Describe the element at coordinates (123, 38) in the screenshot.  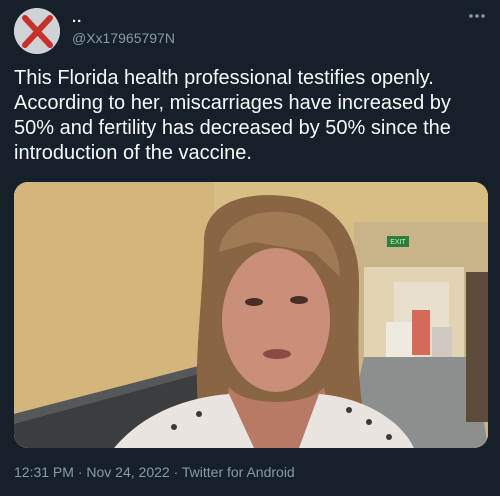
I see `user-handle: @Xx17965797N` at that location.